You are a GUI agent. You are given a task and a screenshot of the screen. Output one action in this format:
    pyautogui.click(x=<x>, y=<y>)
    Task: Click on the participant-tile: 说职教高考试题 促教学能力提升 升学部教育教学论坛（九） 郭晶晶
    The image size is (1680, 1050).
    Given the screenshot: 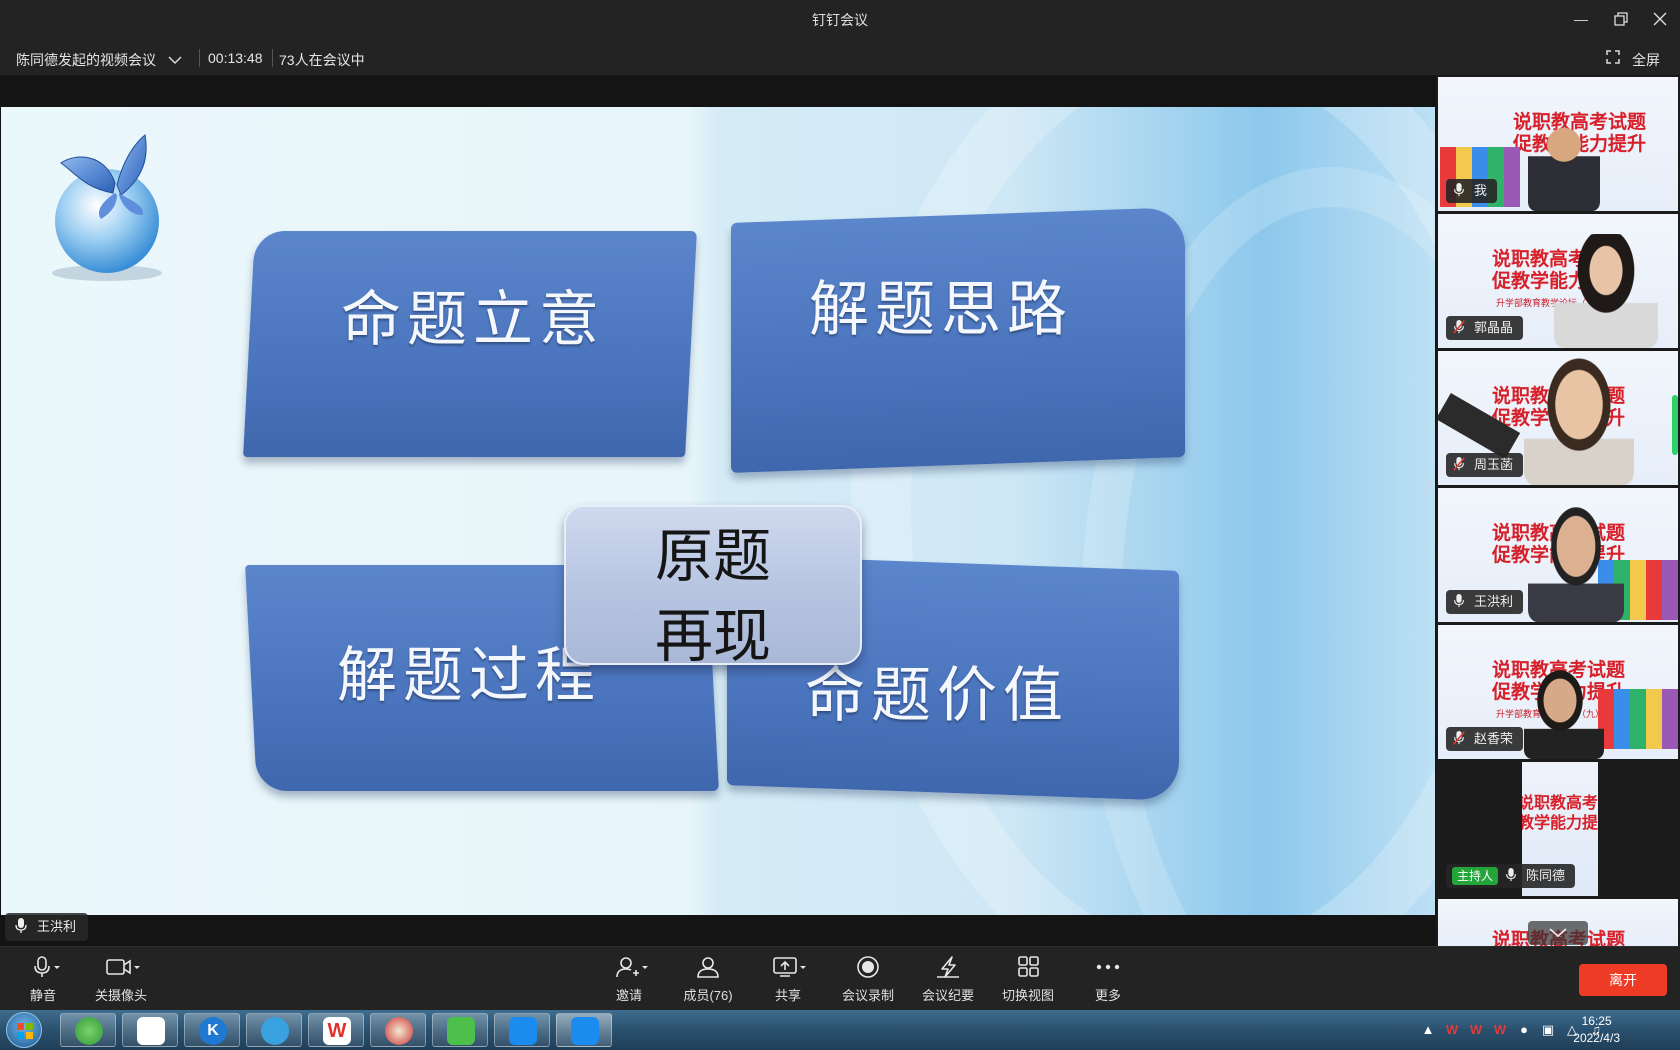 What is the action you would take?
    pyautogui.click(x=1558, y=281)
    